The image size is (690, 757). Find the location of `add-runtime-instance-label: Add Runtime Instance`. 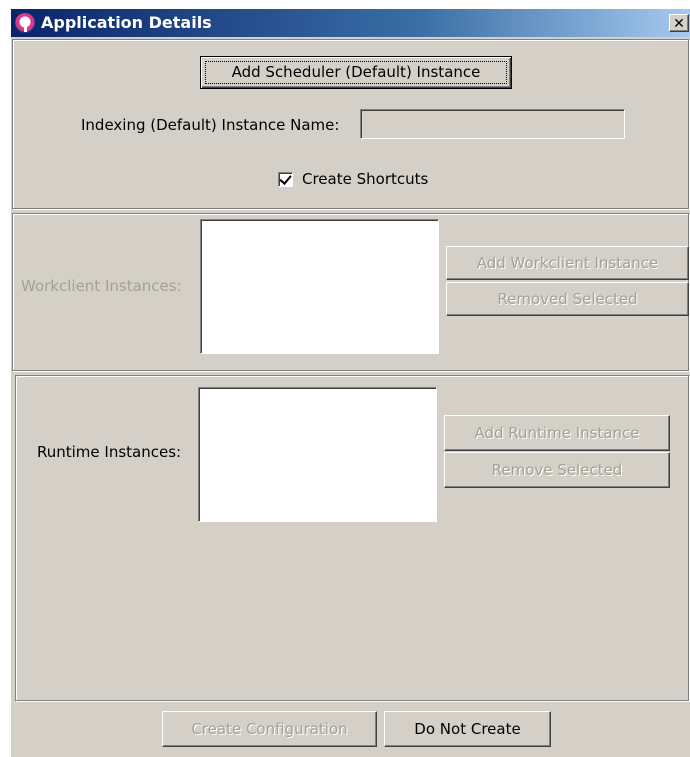

add-runtime-instance-label: Add Runtime Instance is located at coordinates (557, 433).